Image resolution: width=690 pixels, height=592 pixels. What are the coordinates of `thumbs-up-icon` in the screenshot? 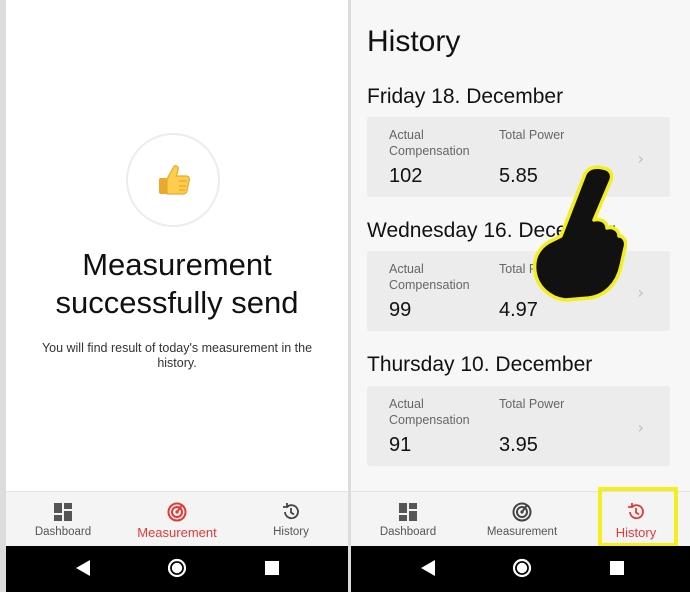 It's located at (174, 180).